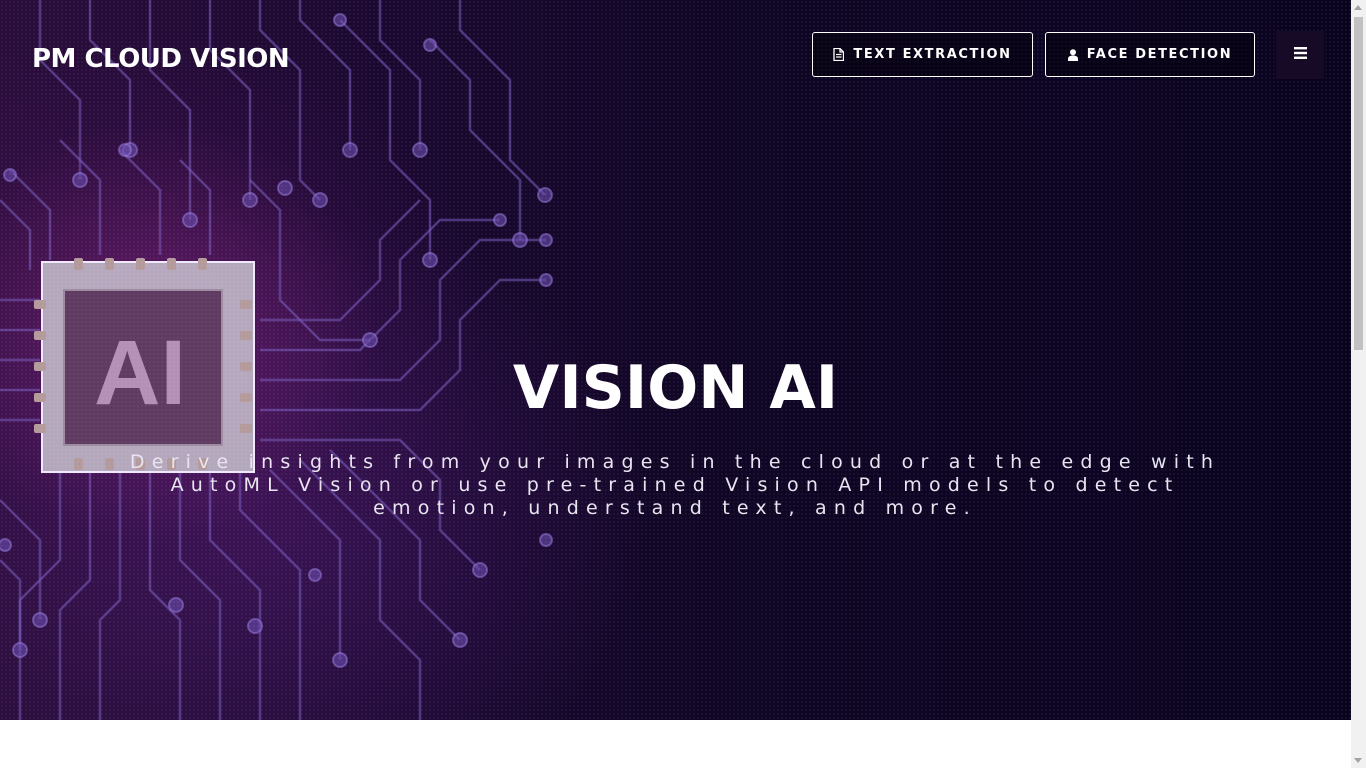 The image size is (1366, 768). I want to click on hamburger-menu-icon, so click(1300, 55).